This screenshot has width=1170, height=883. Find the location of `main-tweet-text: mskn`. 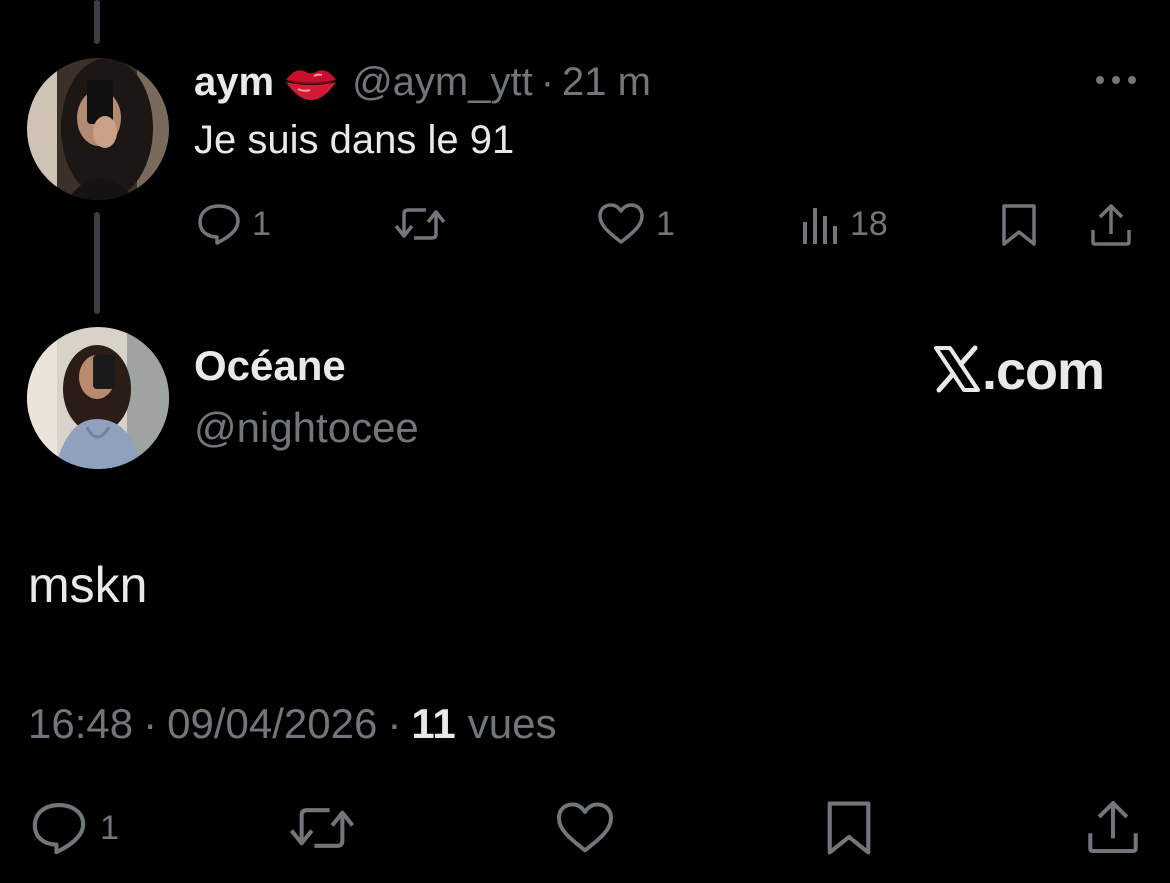

main-tweet-text: mskn is located at coordinates (88, 585).